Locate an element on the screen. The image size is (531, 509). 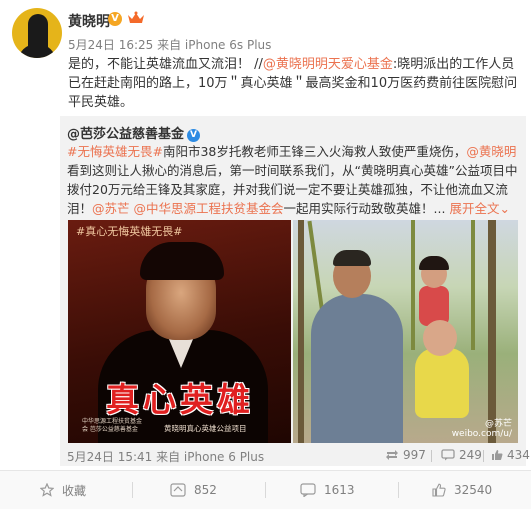
man-figure-body is located at coordinates (357, 368).